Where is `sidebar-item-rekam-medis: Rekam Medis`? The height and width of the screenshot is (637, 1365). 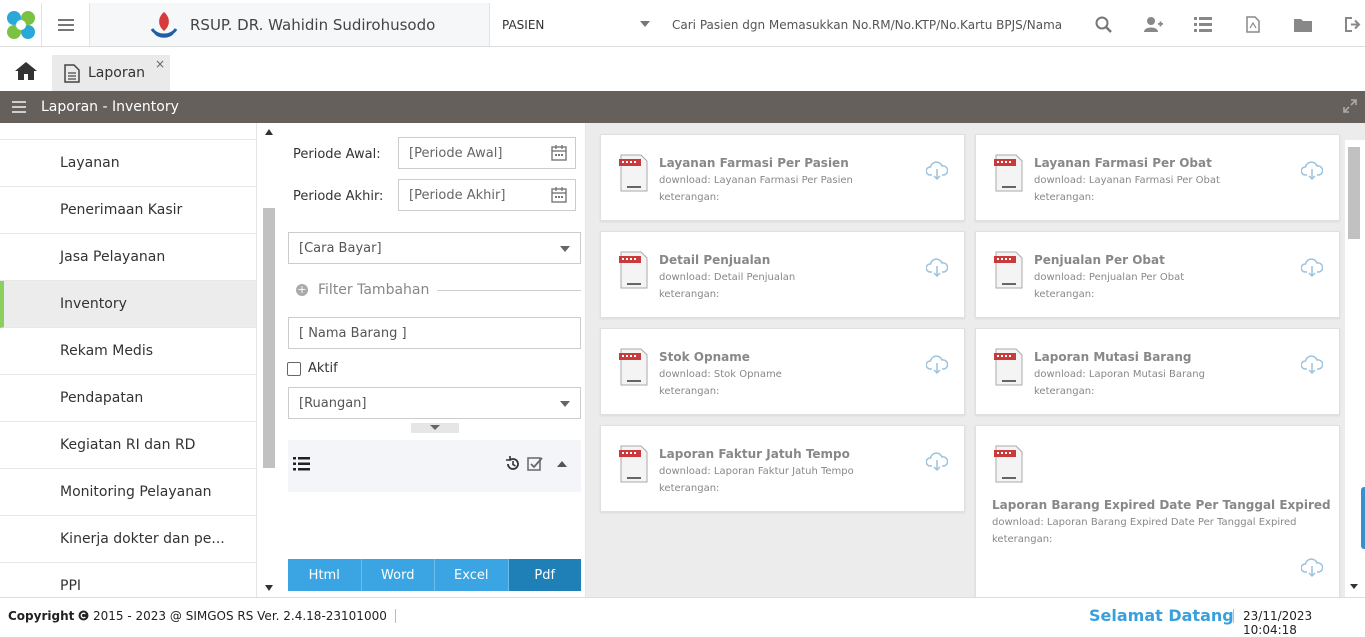
sidebar-item-rekam-medis: Rekam Medis is located at coordinates (128, 351).